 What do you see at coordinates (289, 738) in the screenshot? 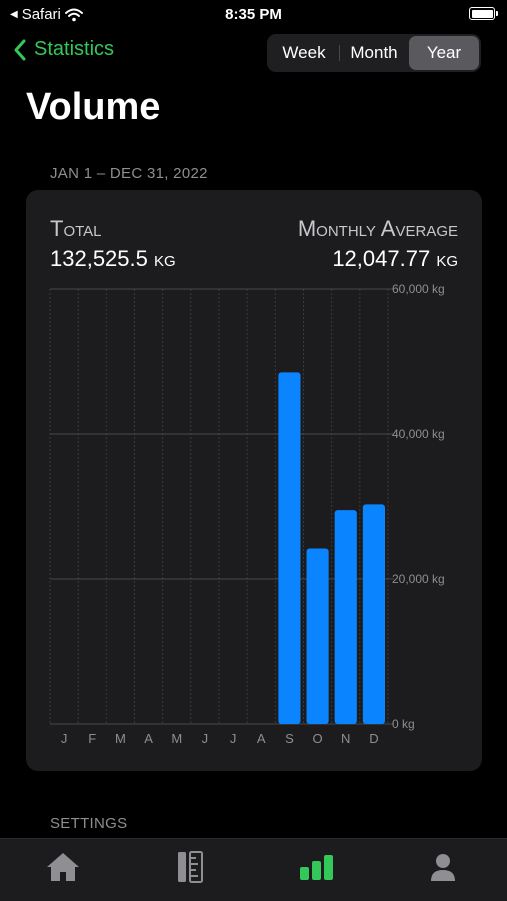
I see `x-tick-label: S` at bounding box center [289, 738].